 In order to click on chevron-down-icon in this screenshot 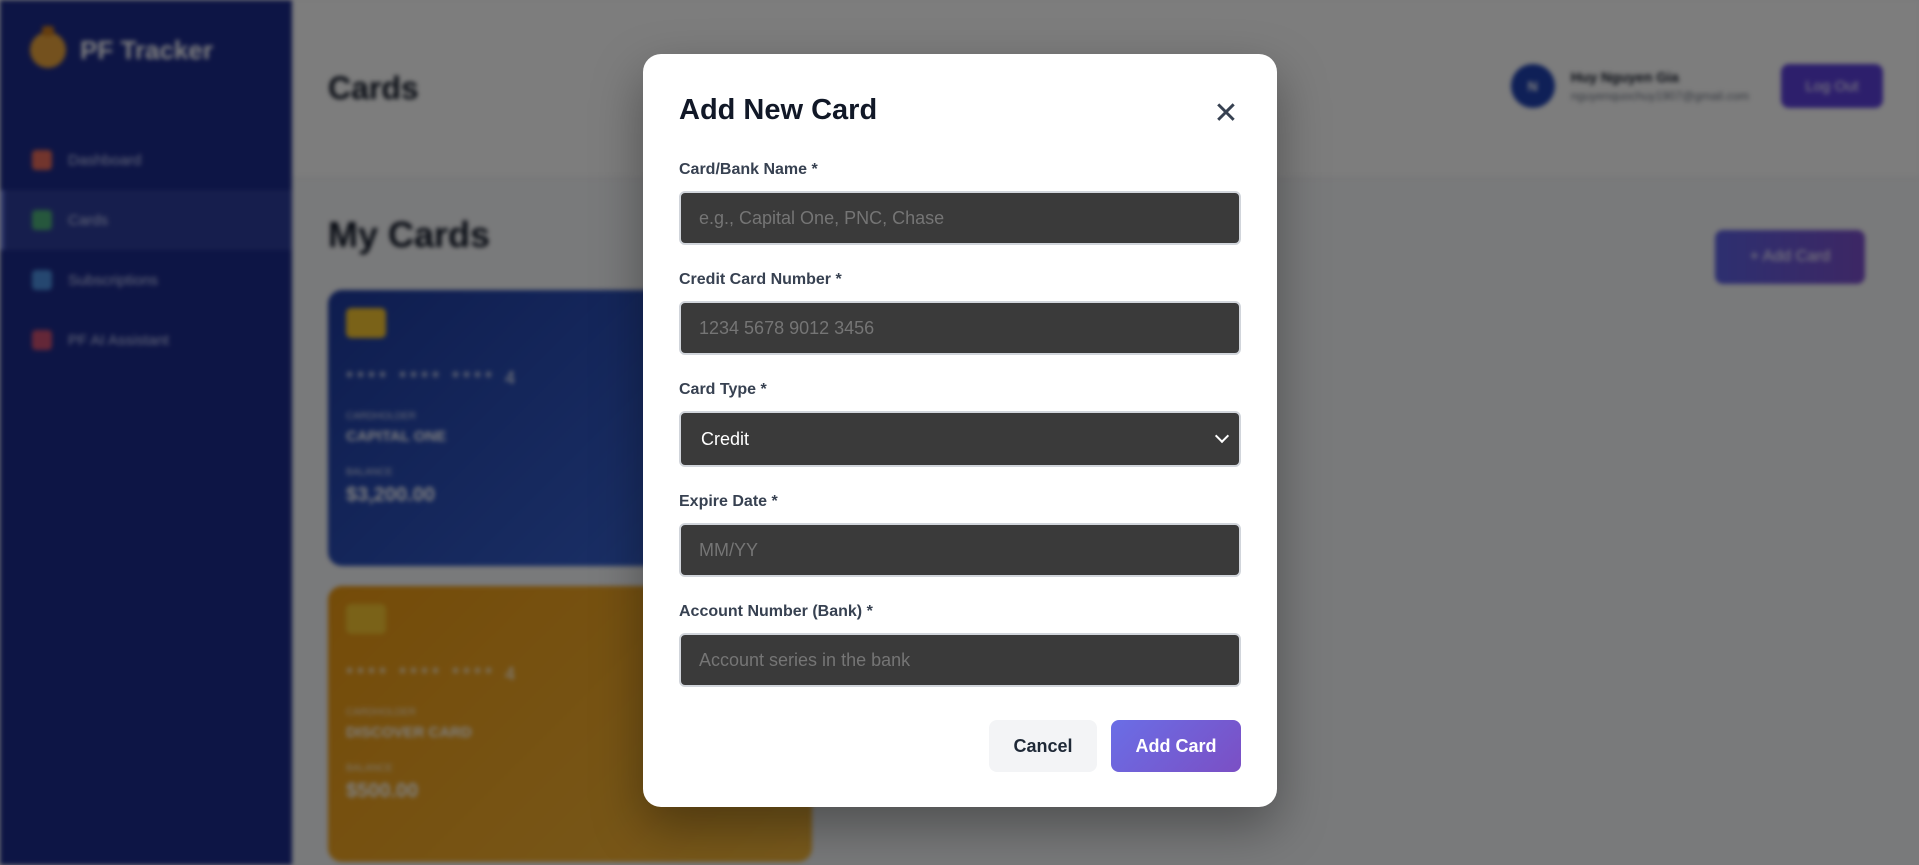, I will do `click(1222, 436)`.